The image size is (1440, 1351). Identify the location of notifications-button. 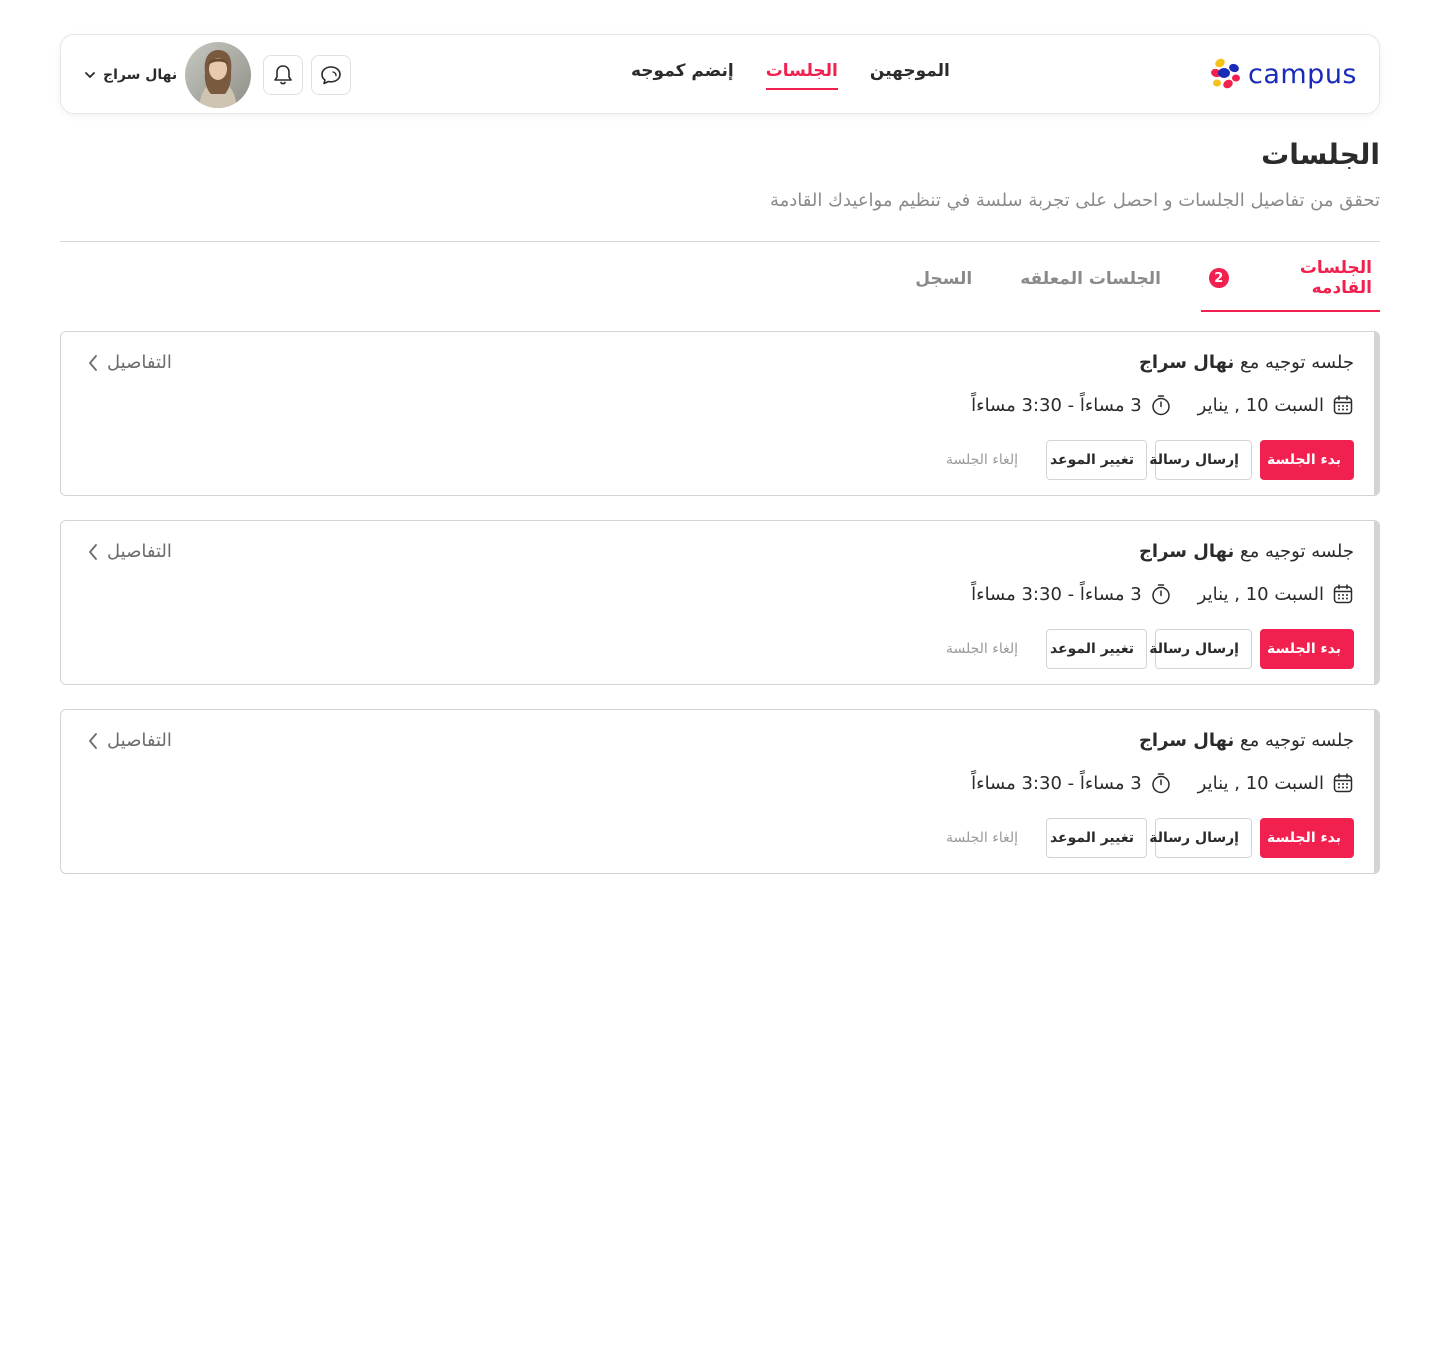
(283, 75).